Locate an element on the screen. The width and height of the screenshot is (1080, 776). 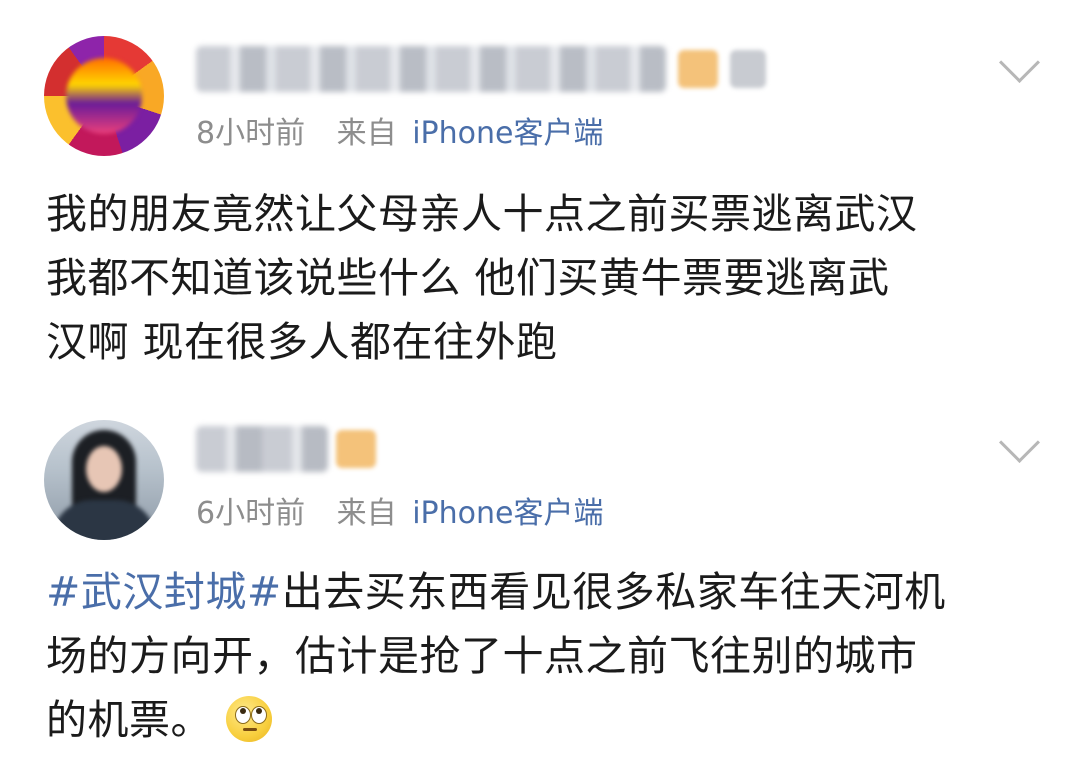
rolling-eyes-emoji-icon is located at coordinates (249, 719).